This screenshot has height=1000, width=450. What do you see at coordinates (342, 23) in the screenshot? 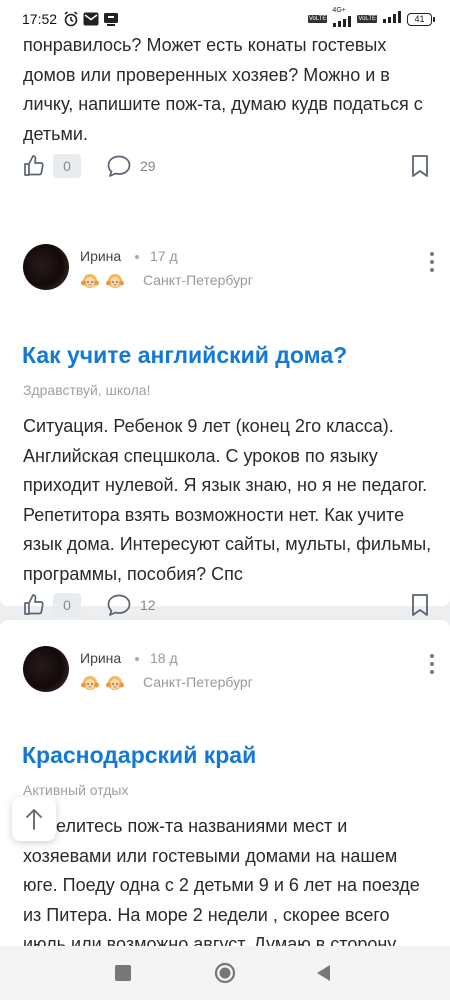
I see `signal-icon` at bounding box center [342, 23].